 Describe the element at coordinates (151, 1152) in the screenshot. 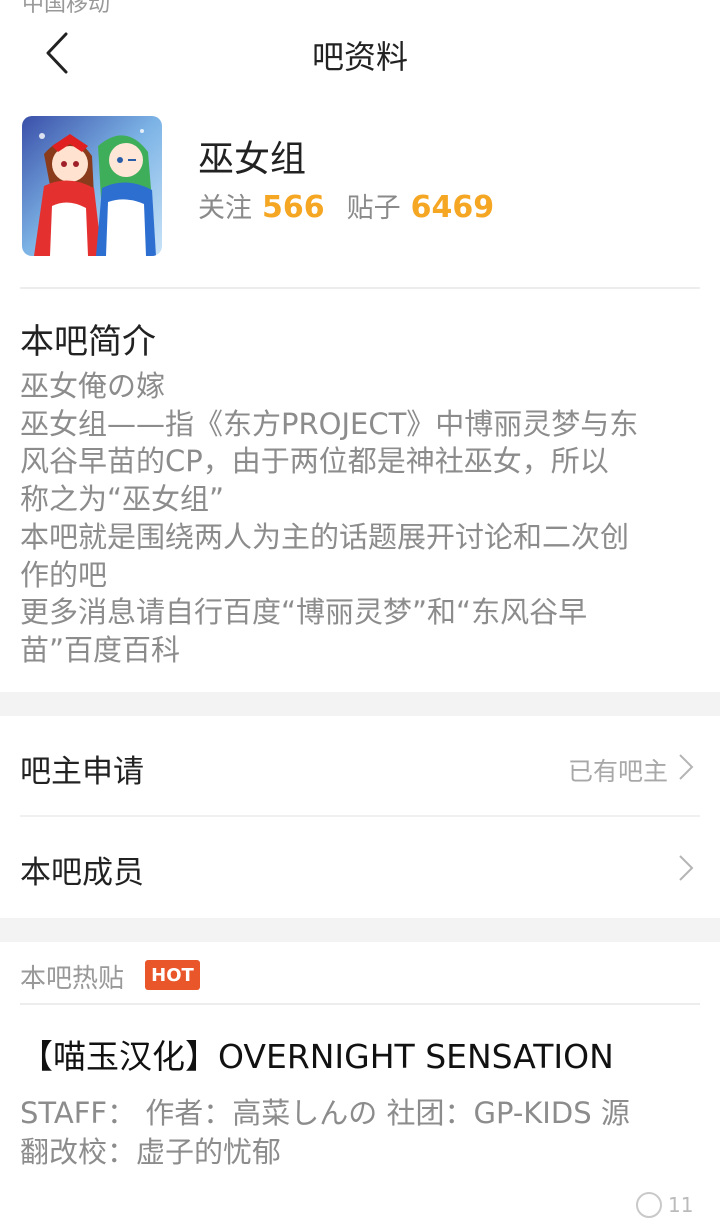

I see `excerpt-line: 翻改校：虚子的忧郁` at that location.